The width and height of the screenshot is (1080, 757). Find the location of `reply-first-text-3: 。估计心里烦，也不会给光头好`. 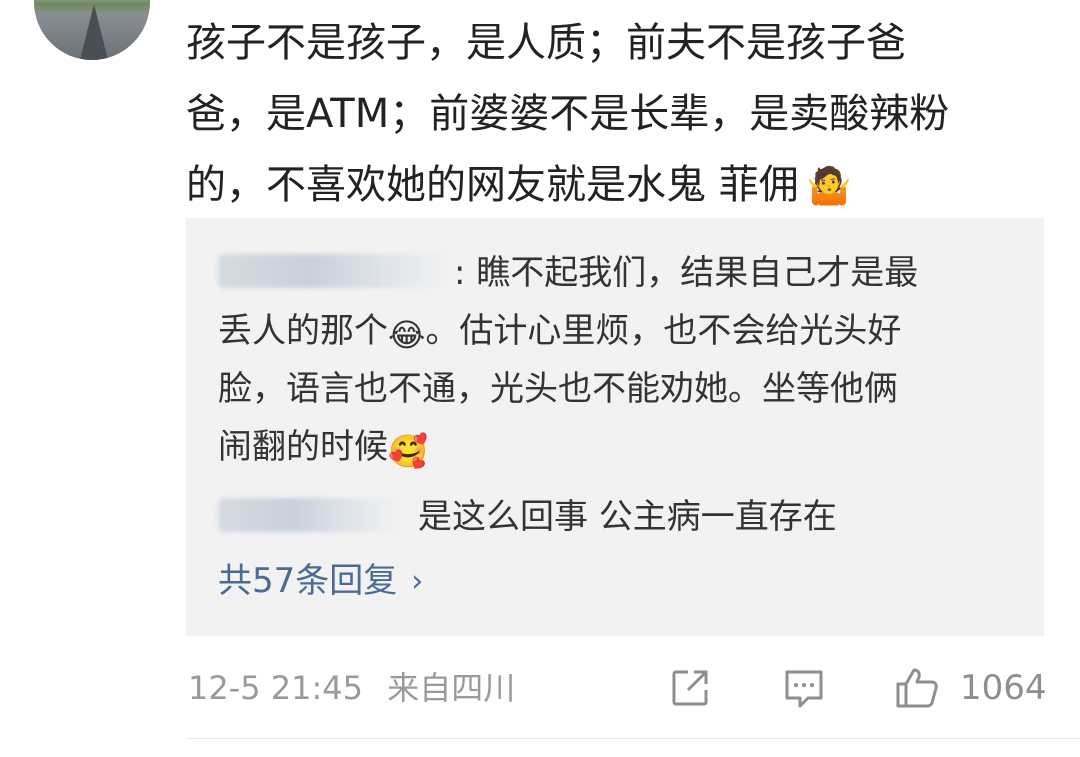

reply-first-text-3: 。估计心里烦，也不会给光头好 is located at coordinates (663, 331).